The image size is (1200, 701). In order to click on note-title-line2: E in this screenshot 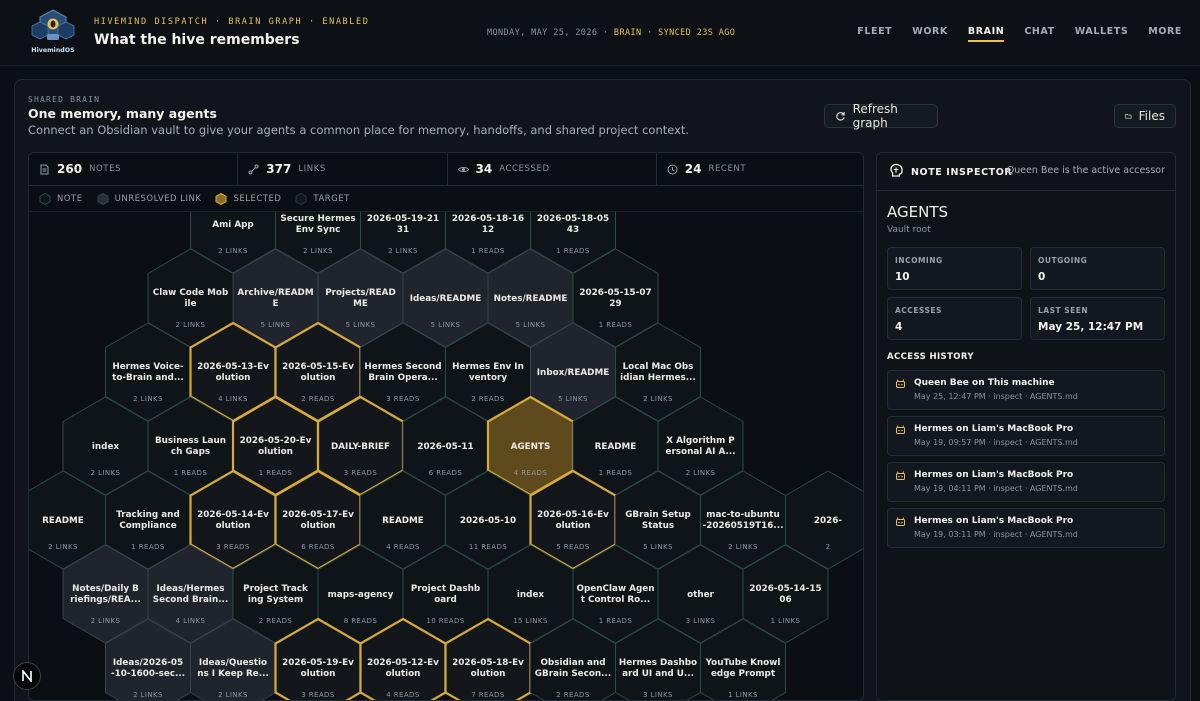, I will do `click(275, 304)`.